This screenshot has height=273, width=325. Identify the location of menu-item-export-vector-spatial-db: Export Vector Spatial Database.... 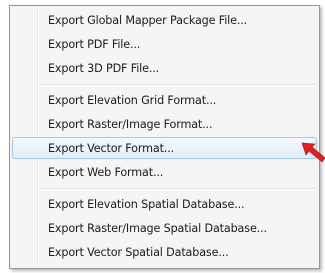
(164, 252).